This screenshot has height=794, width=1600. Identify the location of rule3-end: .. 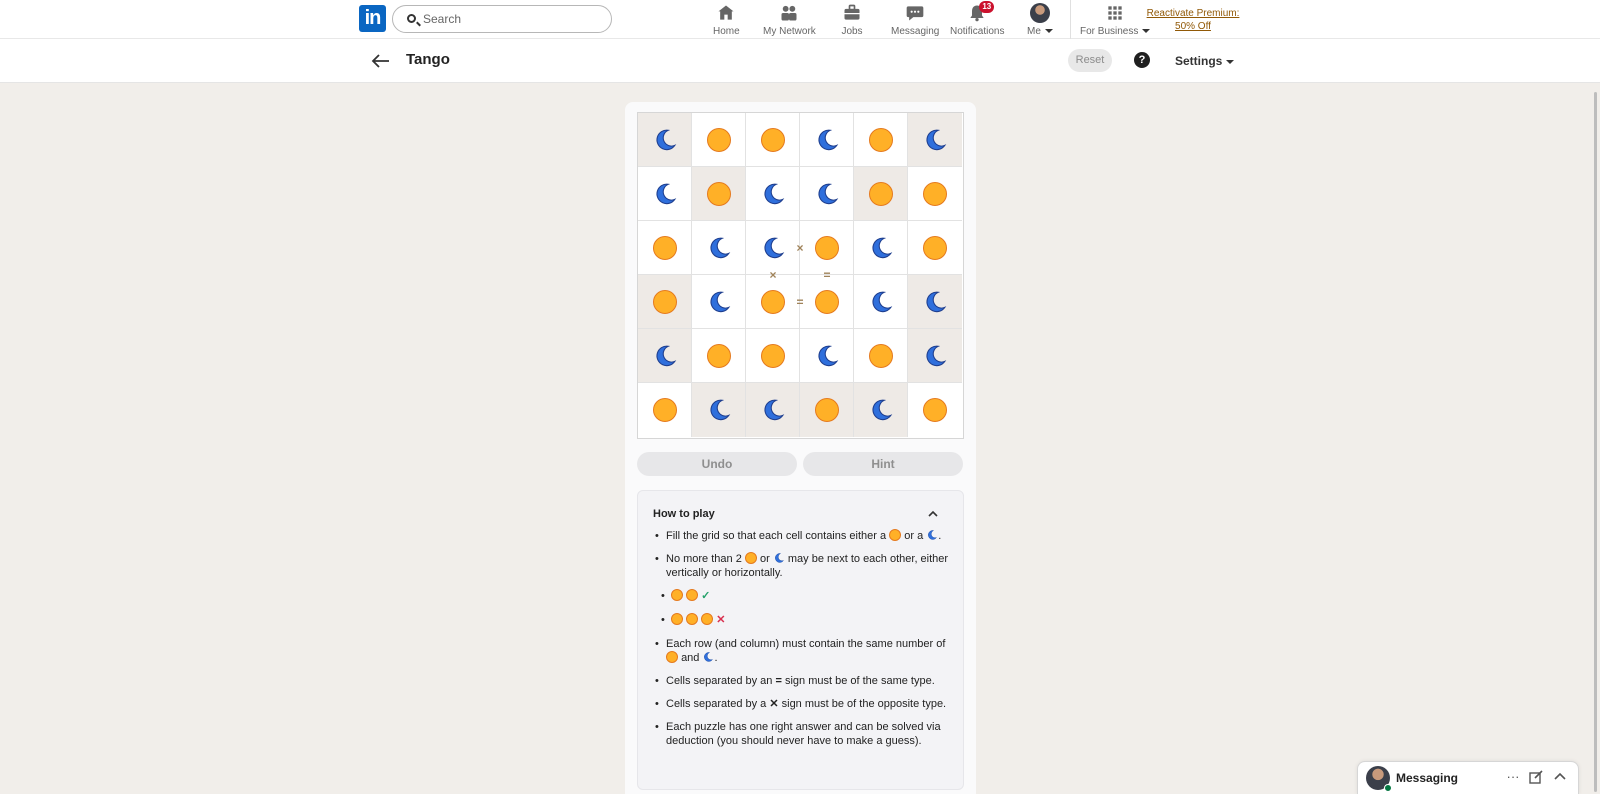
(716, 658).